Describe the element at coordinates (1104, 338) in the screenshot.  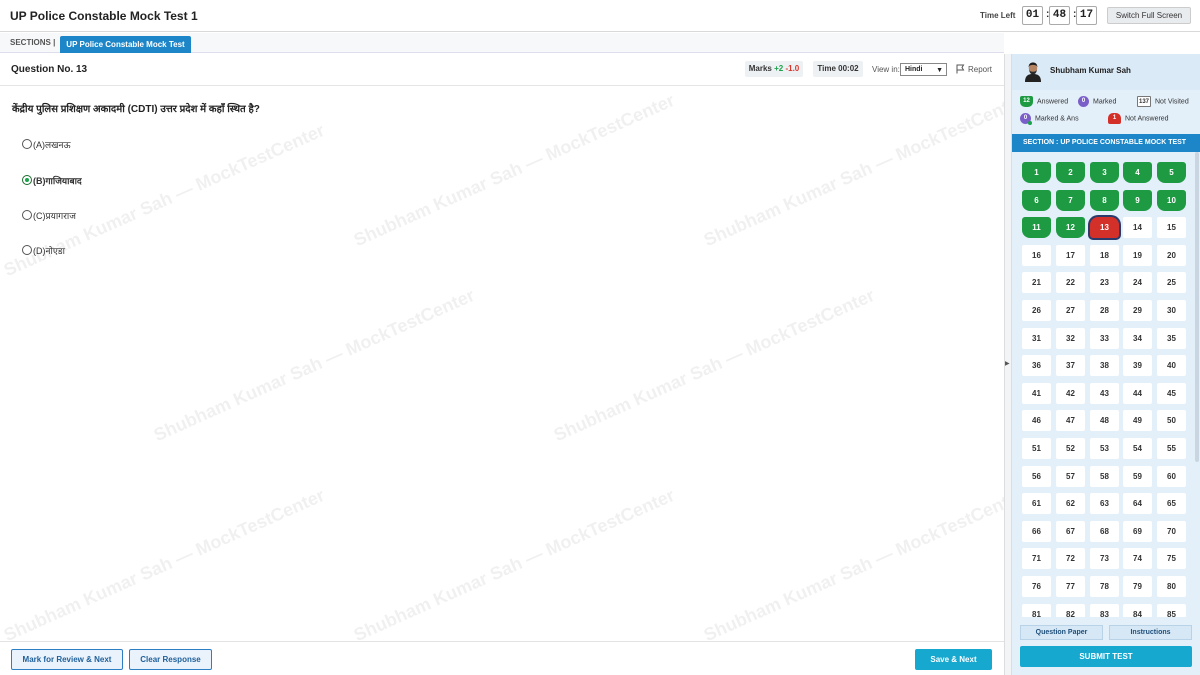
I see `question-palette-button: 33` at that location.